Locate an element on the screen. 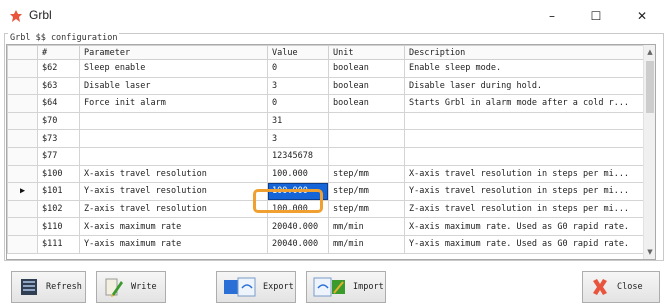  cell-parameter: X-axis travel resolution is located at coordinates (173, 174).